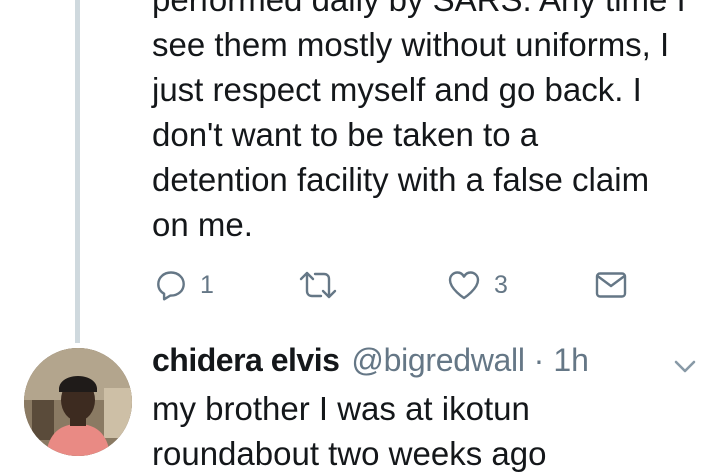 This screenshot has height=476, width=720. Describe the element at coordinates (411, 44) in the screenshot. I see `tweet-text-line: see them mostly without uniforms, I` at that location.